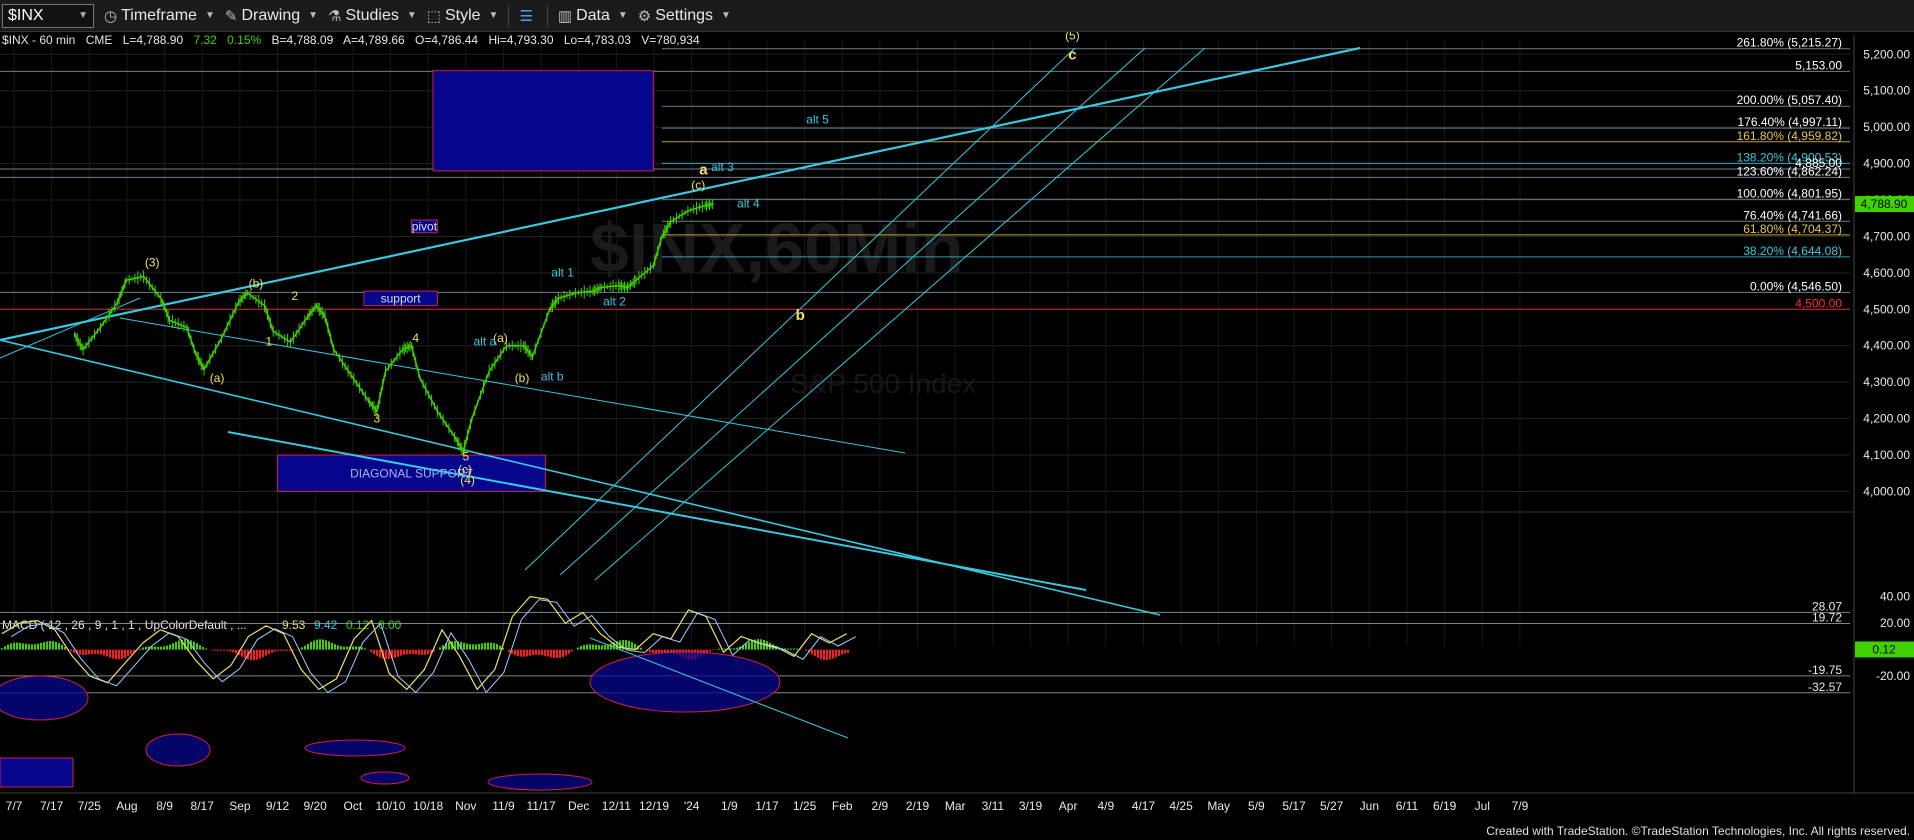  Describe the element at coordinates (512, 385) in the screenshot. I see `trendline-diag-upper` at that location.